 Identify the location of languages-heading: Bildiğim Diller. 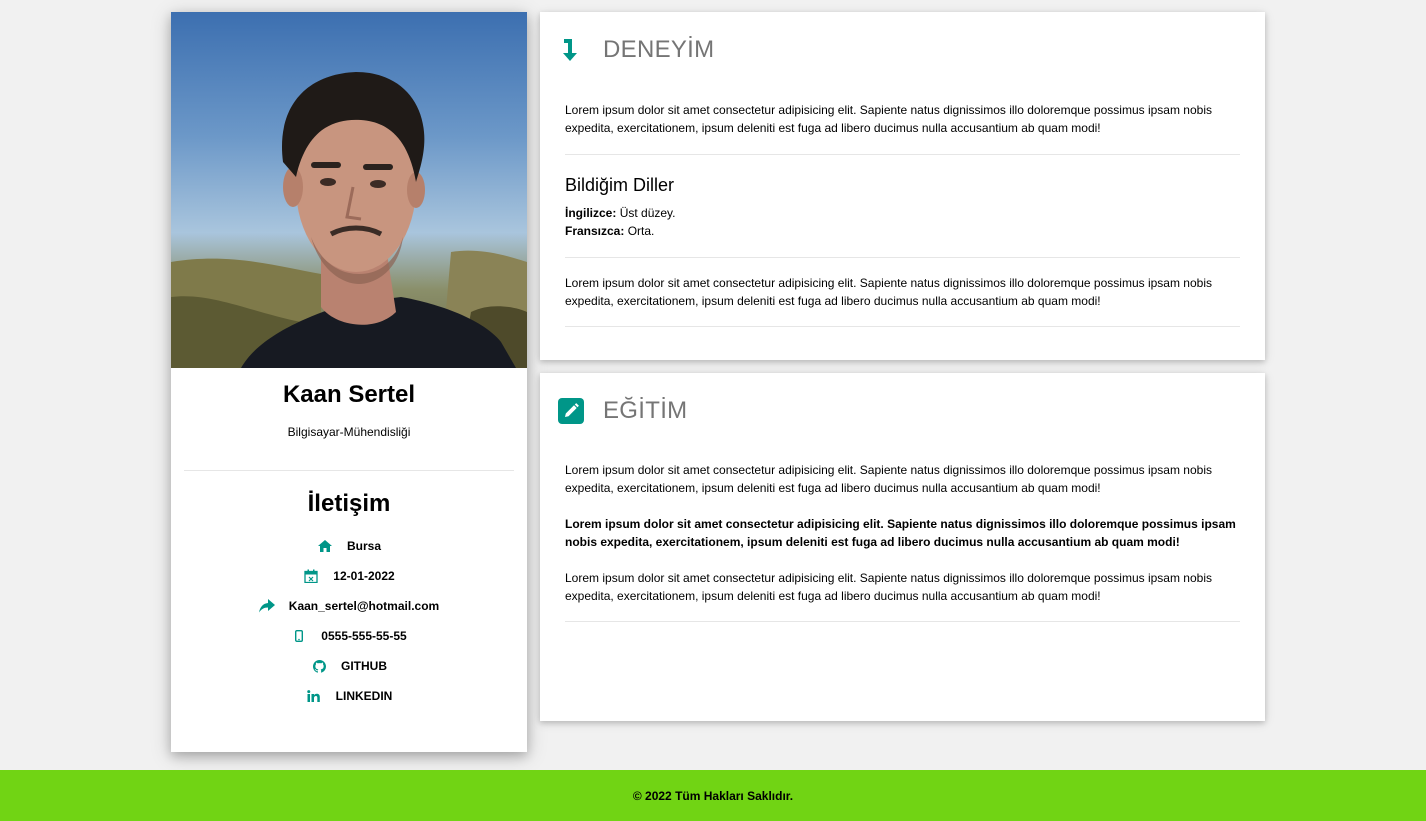
(620, 185).